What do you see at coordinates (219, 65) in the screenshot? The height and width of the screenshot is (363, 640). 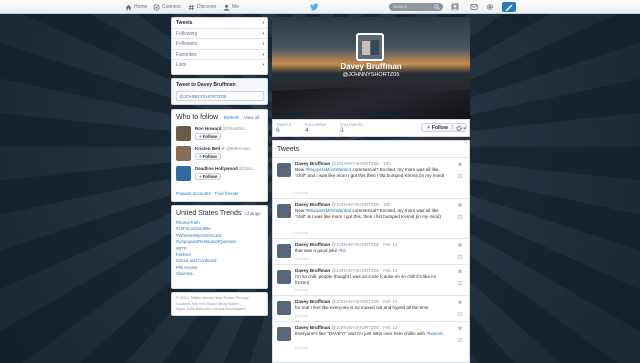 I see `menu-item-lists: Lists ›` at bounding box center [219, 65].